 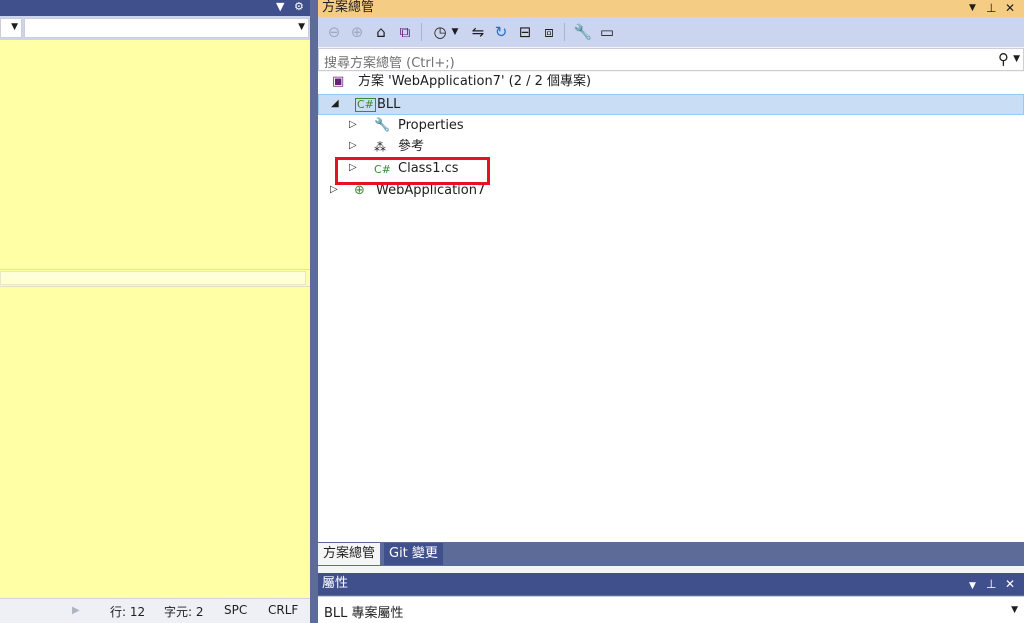 I want to click on home-icon: ⌂, so click(x=381, y=32).